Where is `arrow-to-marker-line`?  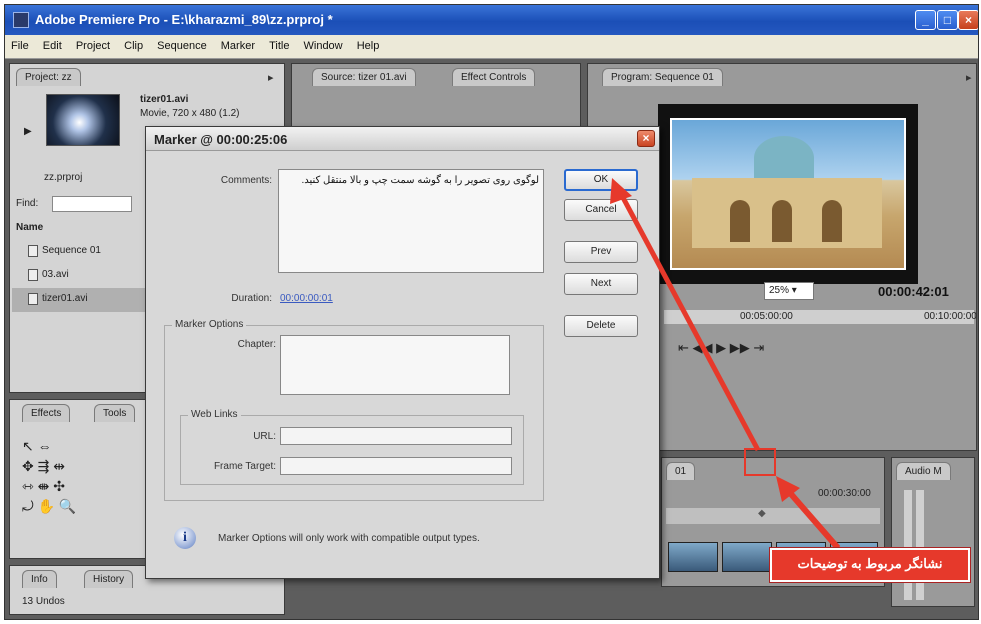 arrow-to-marker-line is located at coordinates (811, 517).